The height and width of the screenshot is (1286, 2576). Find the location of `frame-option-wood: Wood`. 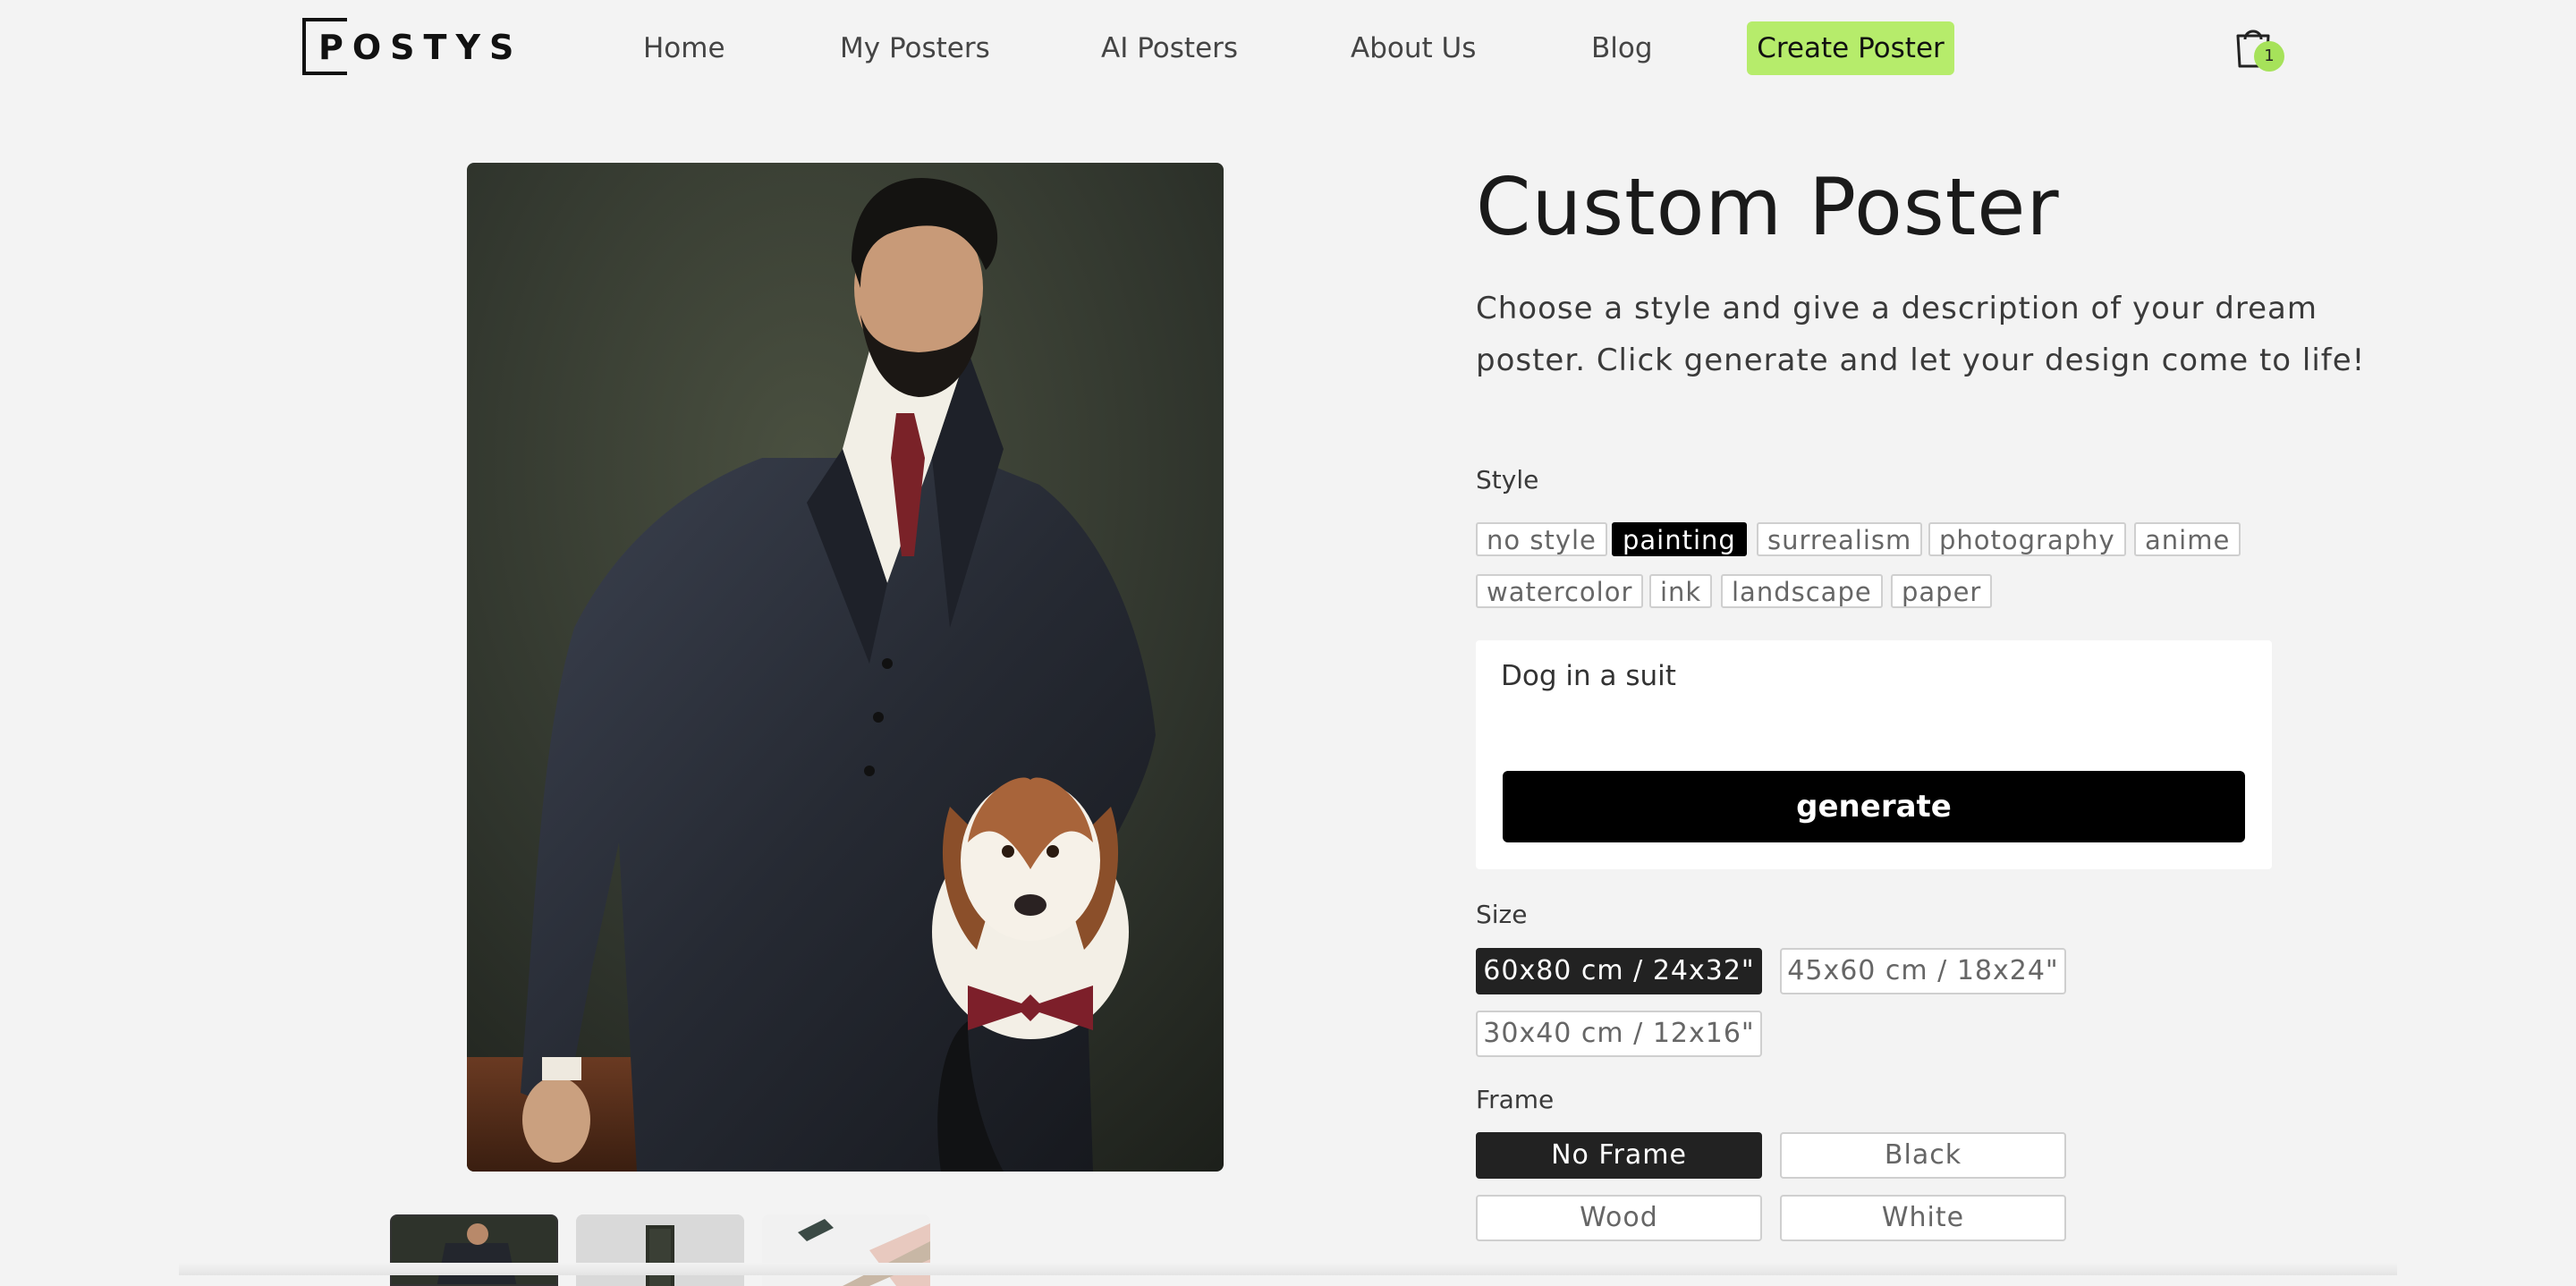

frame-option-wood: Wood is located at coordinates (1619, 1218).